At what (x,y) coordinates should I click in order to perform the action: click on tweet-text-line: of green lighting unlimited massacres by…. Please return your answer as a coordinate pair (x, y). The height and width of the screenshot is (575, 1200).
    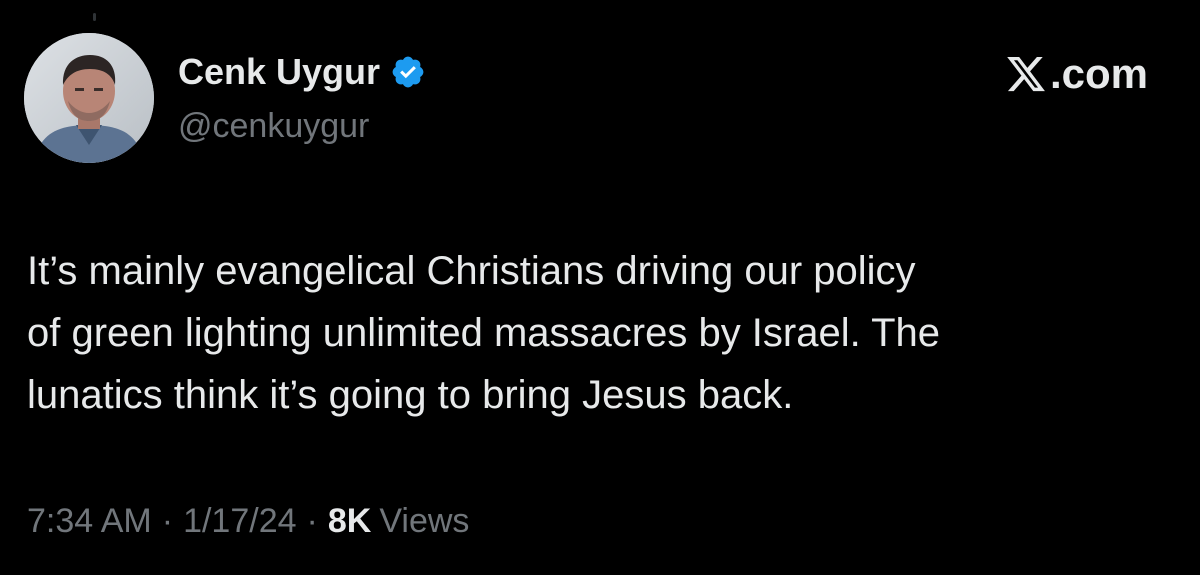
    Looking at the image, I should click on (484, 333).